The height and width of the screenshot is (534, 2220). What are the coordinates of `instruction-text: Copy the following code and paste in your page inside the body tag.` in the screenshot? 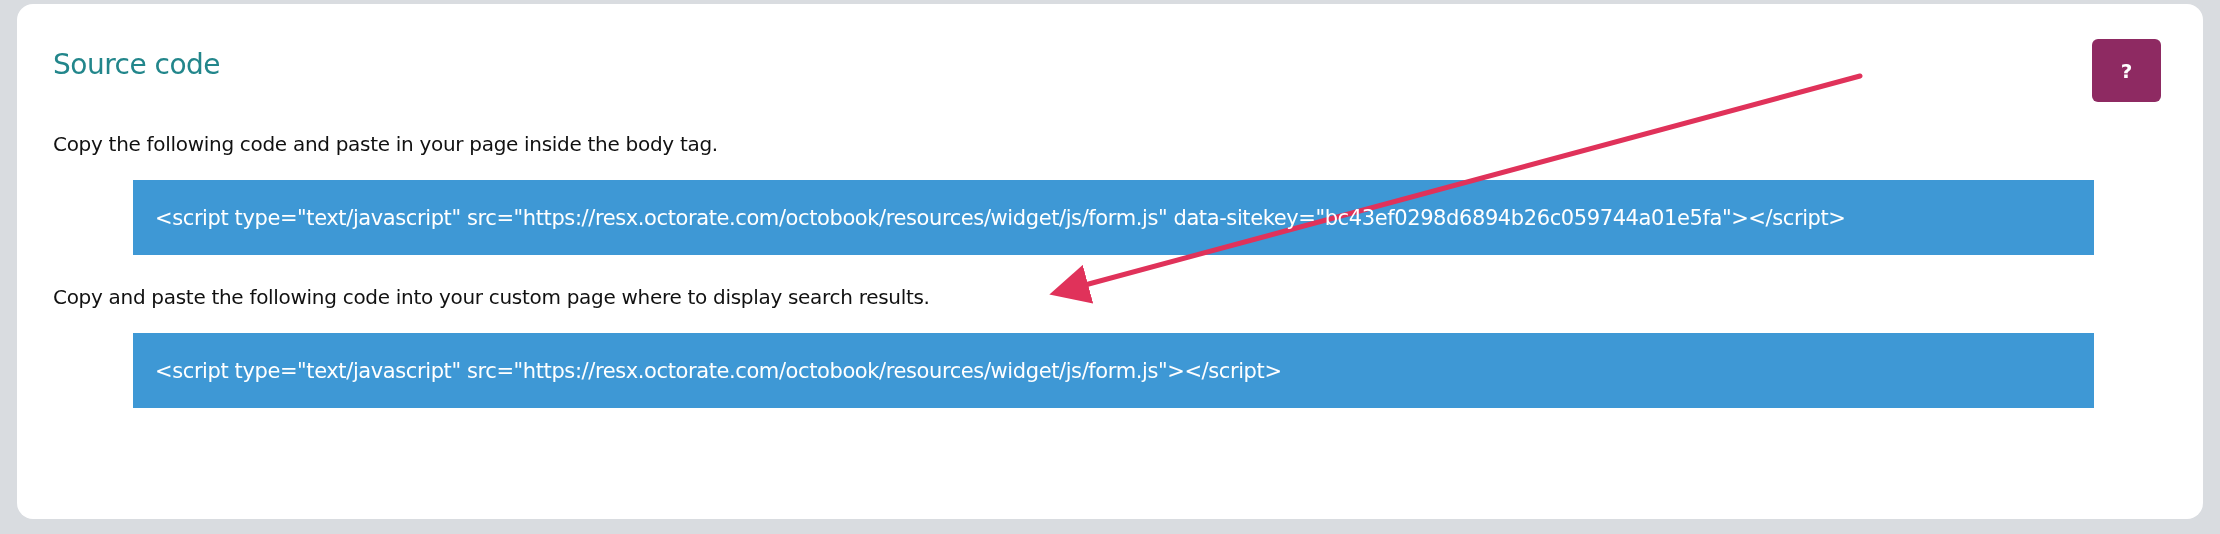 It's located at (386, 144).